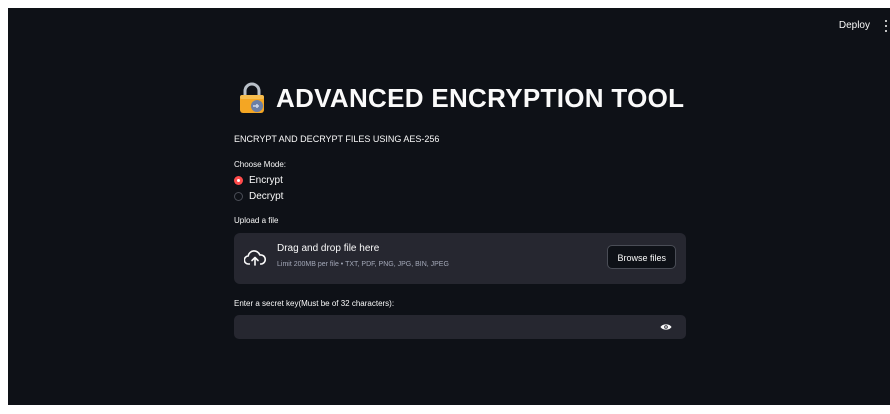 The image size is (890, 414). Describe the element at coordinates (238, 196) in the screenshot. I see `radio-unselected-icon` at that location.